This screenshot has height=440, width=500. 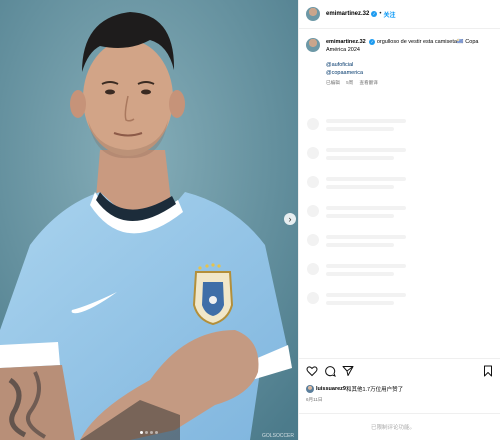 What do you see at coordinates (369, 82) in the screenshot?
I see `translate-link: 查看翻译` at bounding box center [369, 82].